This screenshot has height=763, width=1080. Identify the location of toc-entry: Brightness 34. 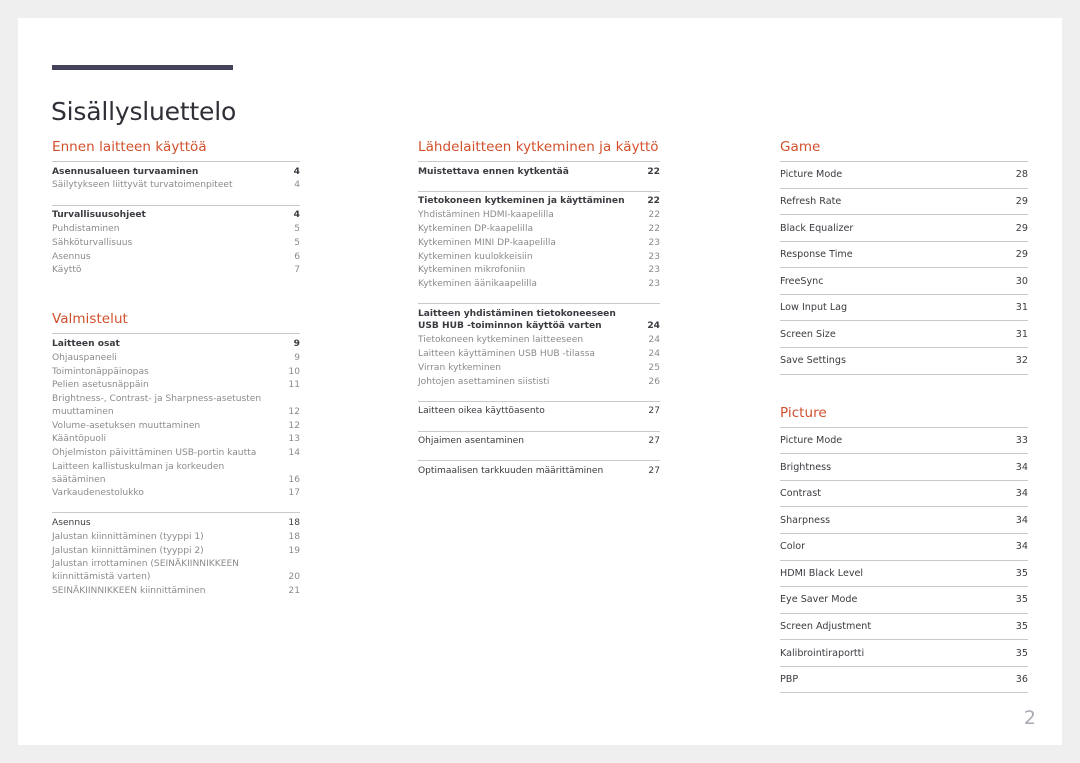
(904, 466).